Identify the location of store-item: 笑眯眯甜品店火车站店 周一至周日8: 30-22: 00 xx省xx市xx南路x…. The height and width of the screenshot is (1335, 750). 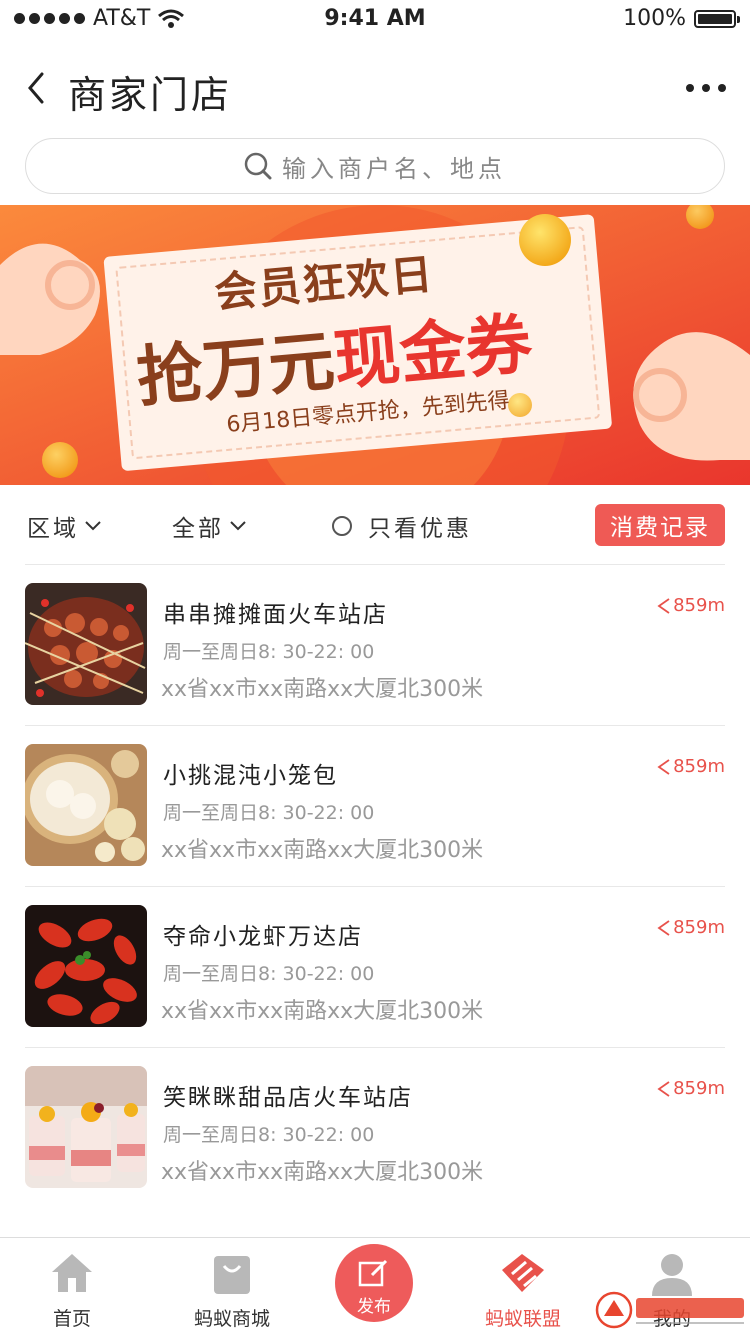
(375, 1128).